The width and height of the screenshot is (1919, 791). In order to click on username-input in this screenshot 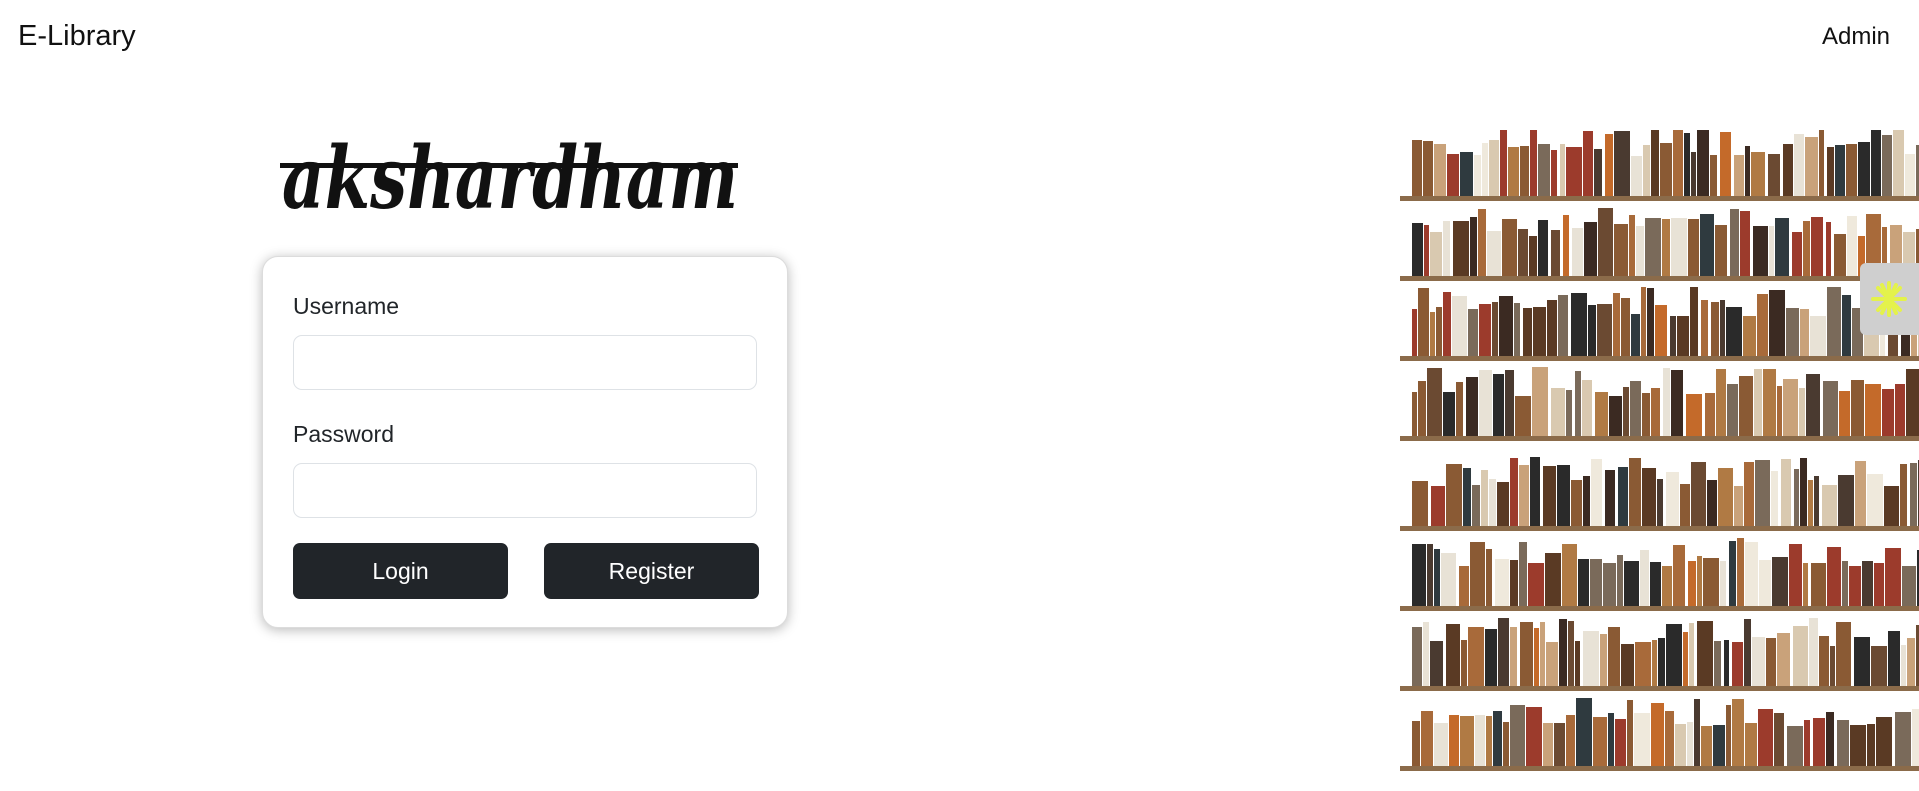, I will do `click(525, 362)`.